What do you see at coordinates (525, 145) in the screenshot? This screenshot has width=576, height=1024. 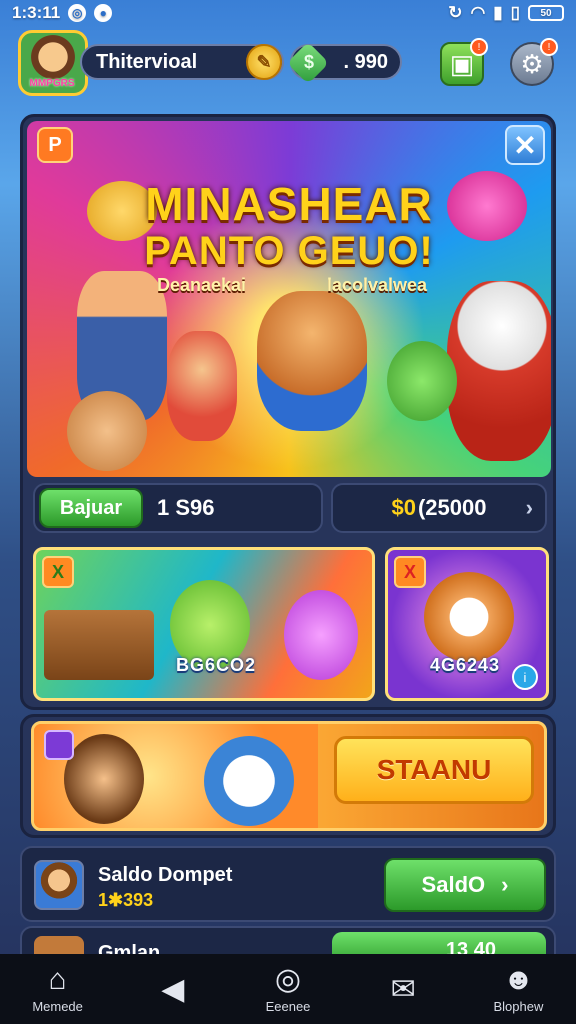 I see `close-button: ✕` at bounding box center [525, 145].